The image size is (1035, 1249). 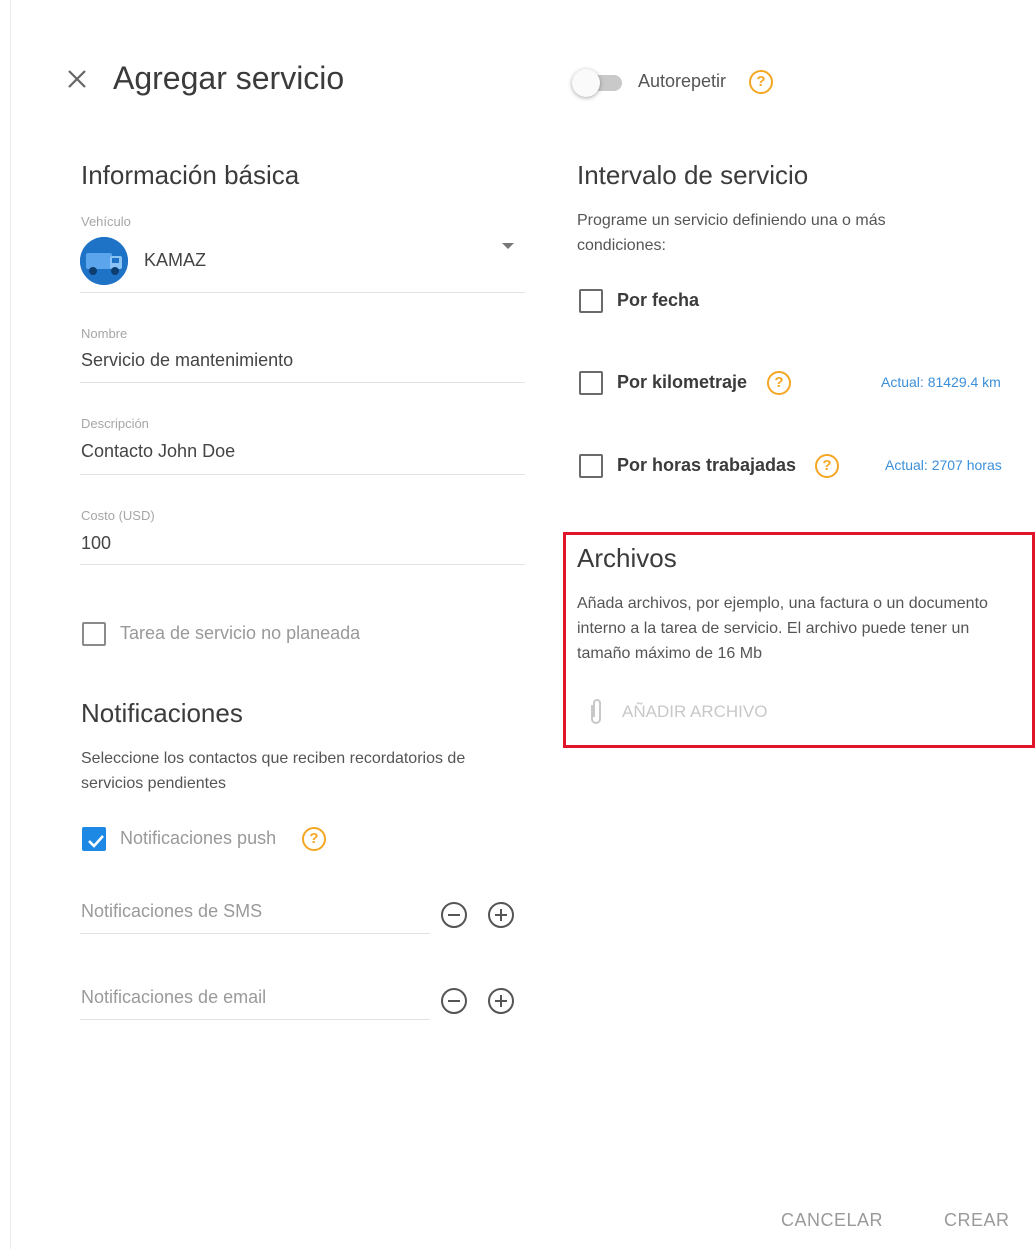 I want to click on sms-input: Notificaciones de SMS, so click(x=171, y=911).